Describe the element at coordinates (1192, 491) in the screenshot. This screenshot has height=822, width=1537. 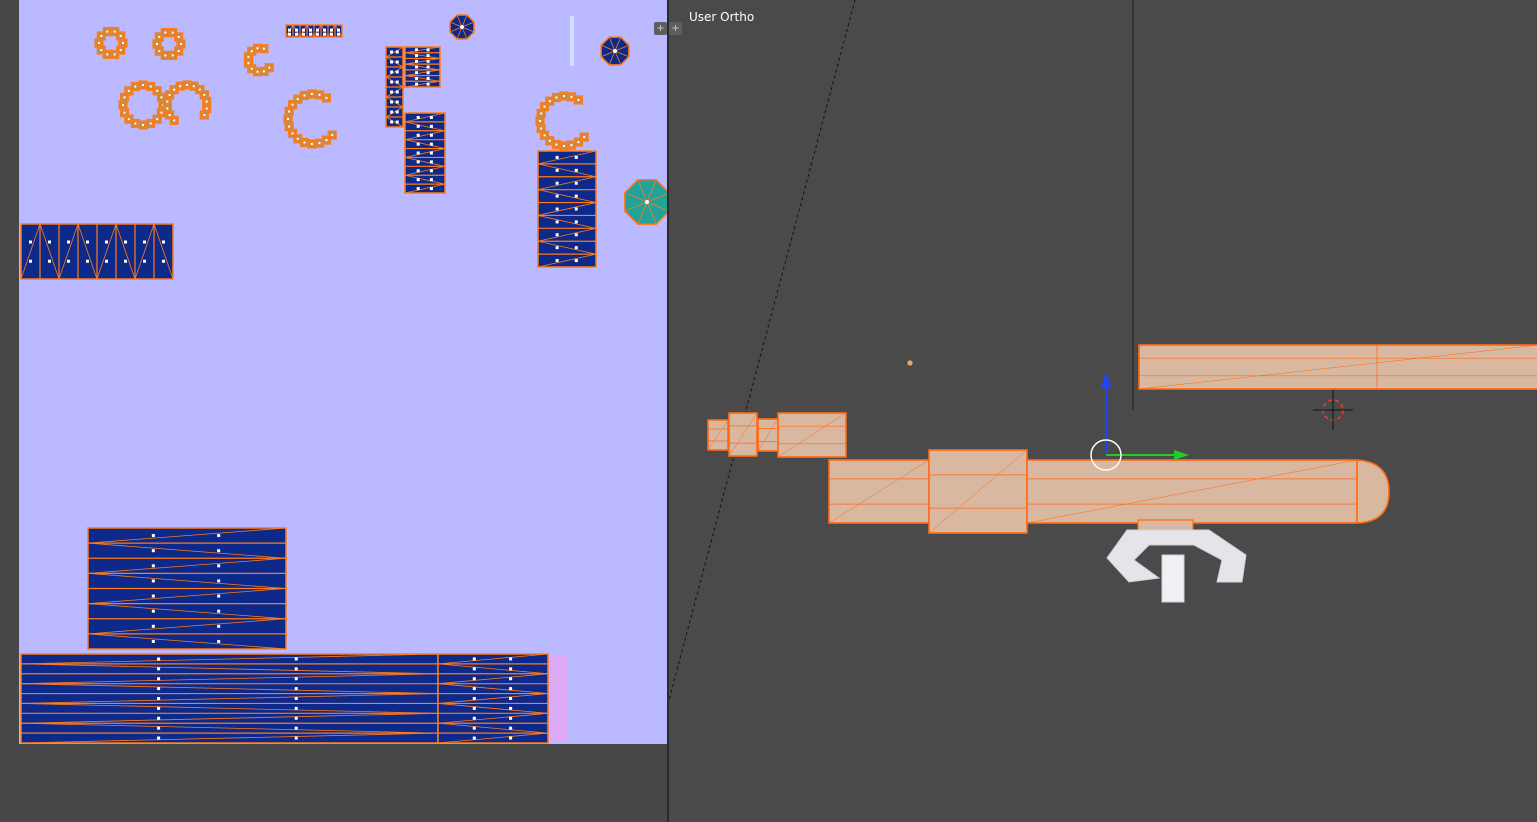
I see `barrel-main-mesh` at that location.